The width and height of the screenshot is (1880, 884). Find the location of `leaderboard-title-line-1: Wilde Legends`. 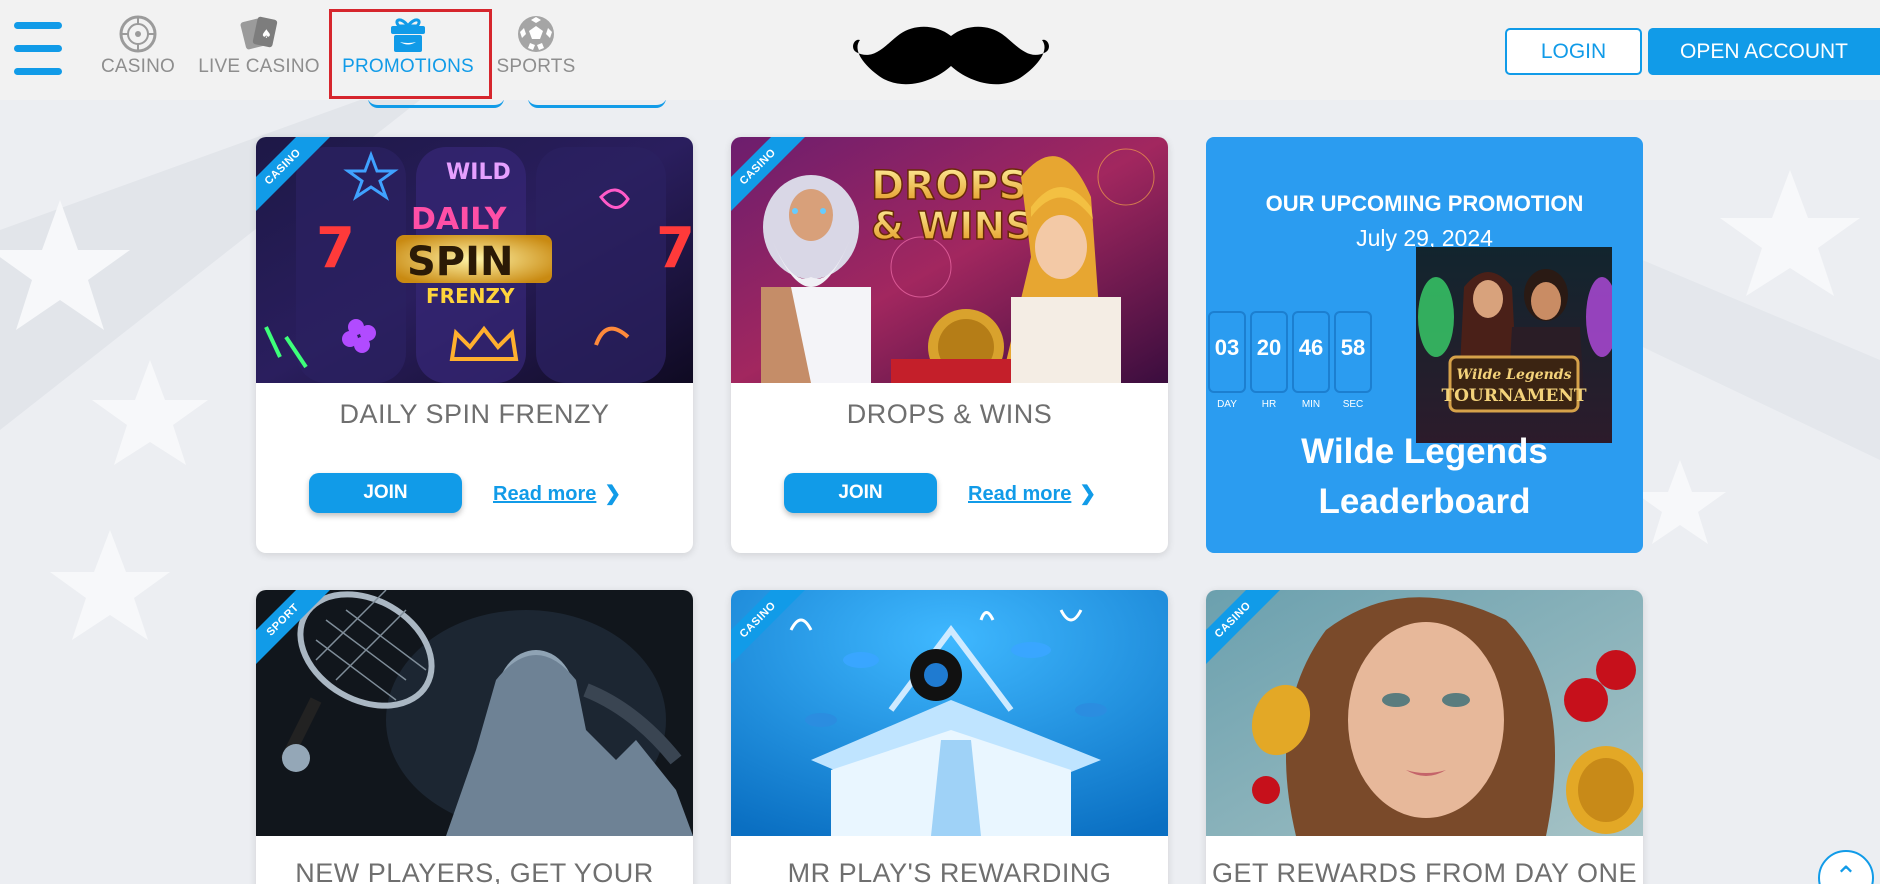

leaderboard-title-line-1: Wilde Legends is located at coordinates (1424, 451).